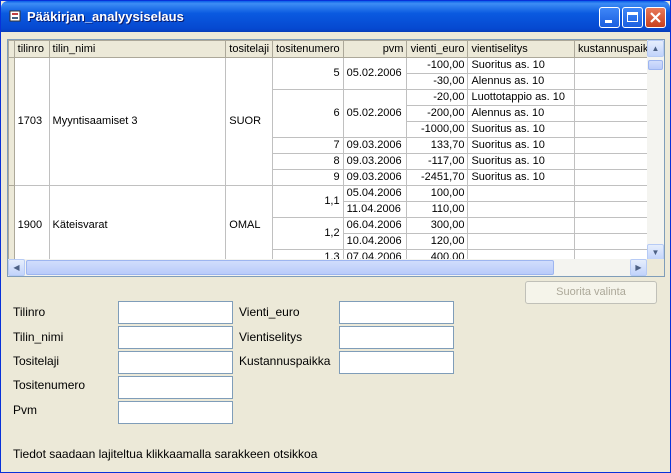 Image resolution: width=671 pixels, height=473 pixels. What do you see at coordinates (175, 412) in the screenshot?
I see `pvm-input` at bounding box center [175, 412].